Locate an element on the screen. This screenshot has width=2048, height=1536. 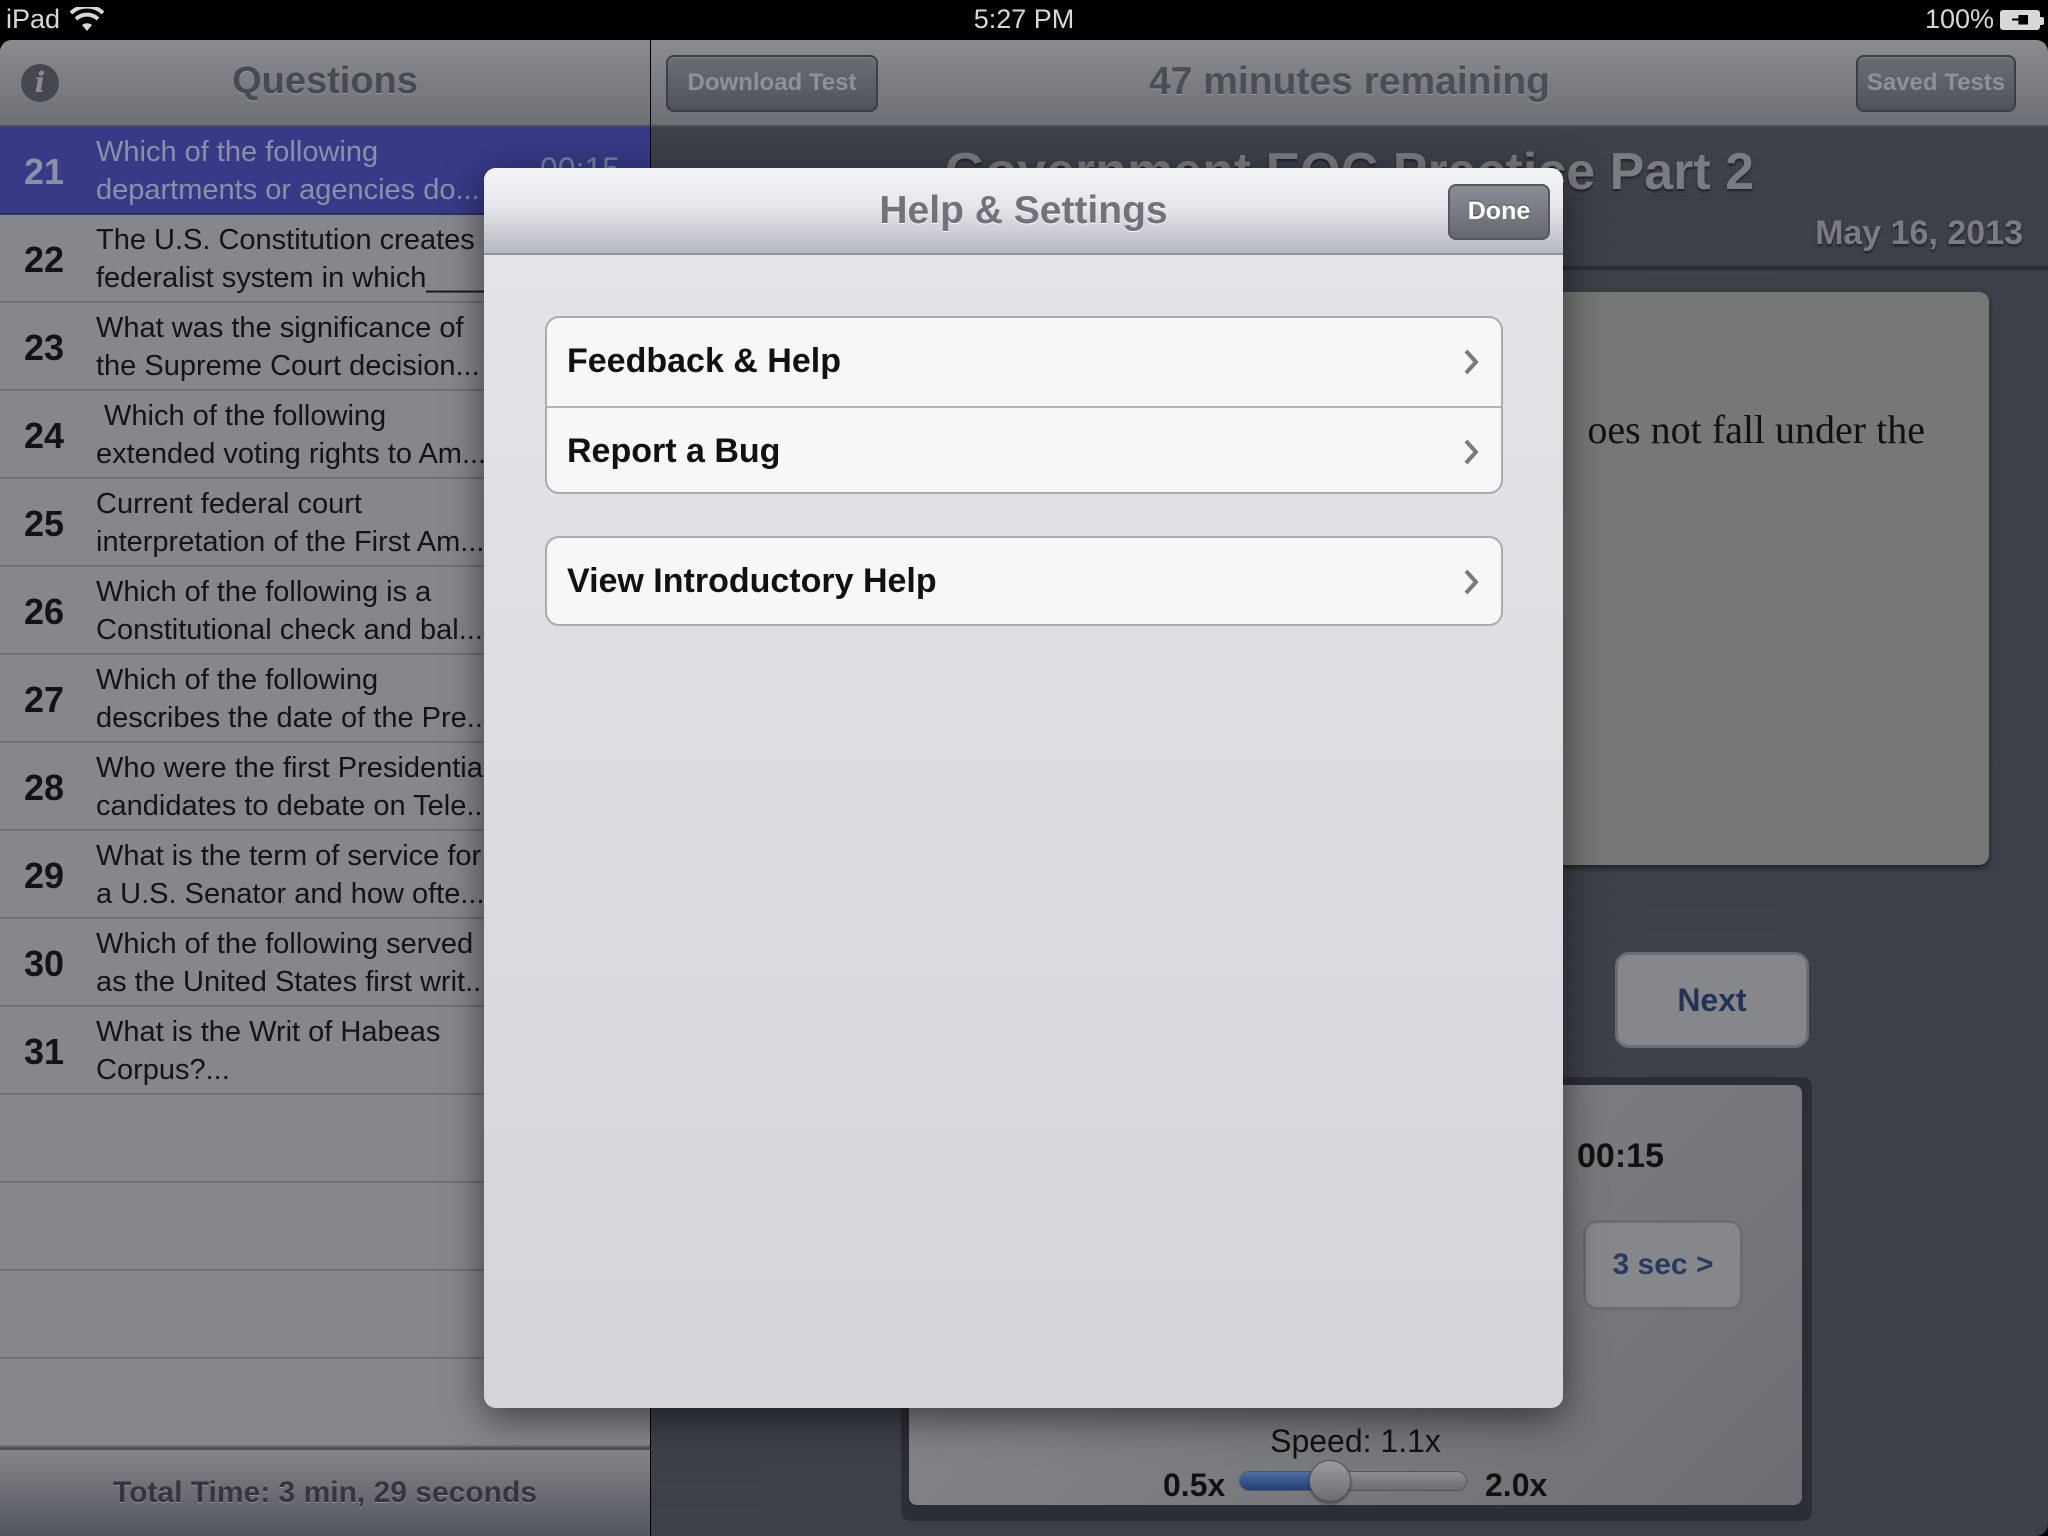
battery-charging-icon is located at coordinates (2022, 19).